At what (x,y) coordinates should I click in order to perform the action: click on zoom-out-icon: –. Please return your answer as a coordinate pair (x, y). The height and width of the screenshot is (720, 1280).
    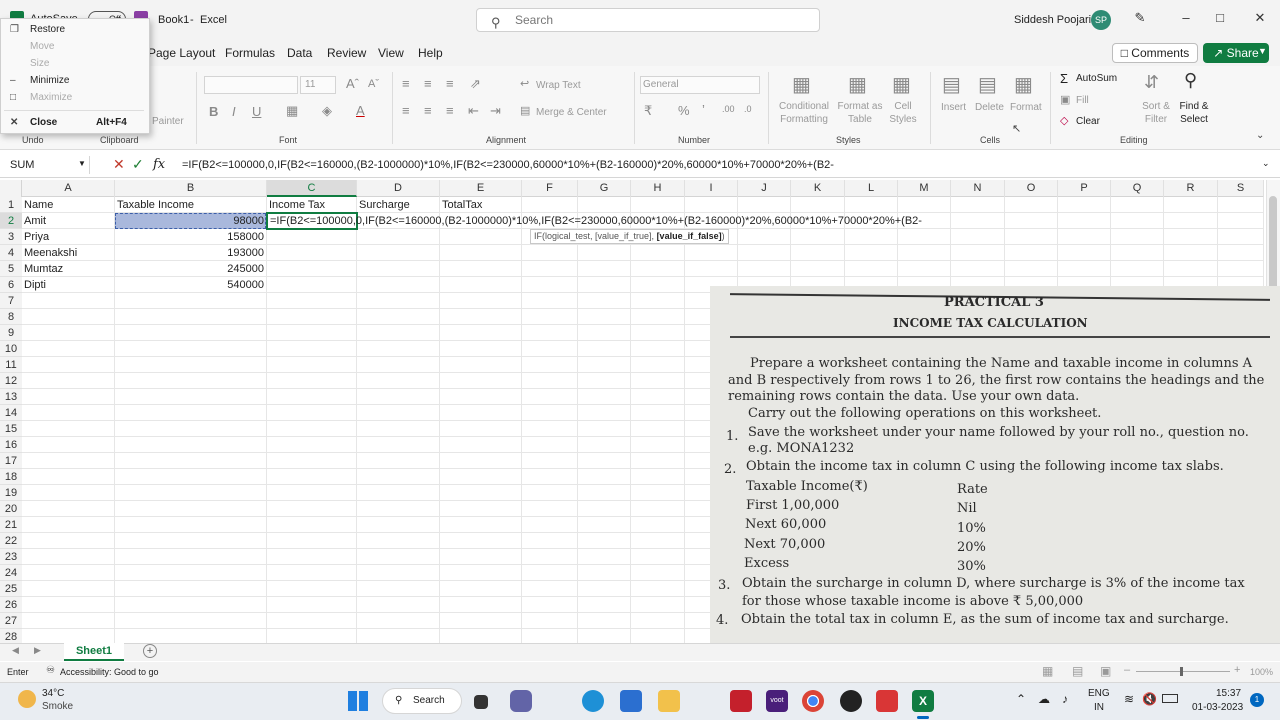
    Looking at the image, I should click on (1127, 670).